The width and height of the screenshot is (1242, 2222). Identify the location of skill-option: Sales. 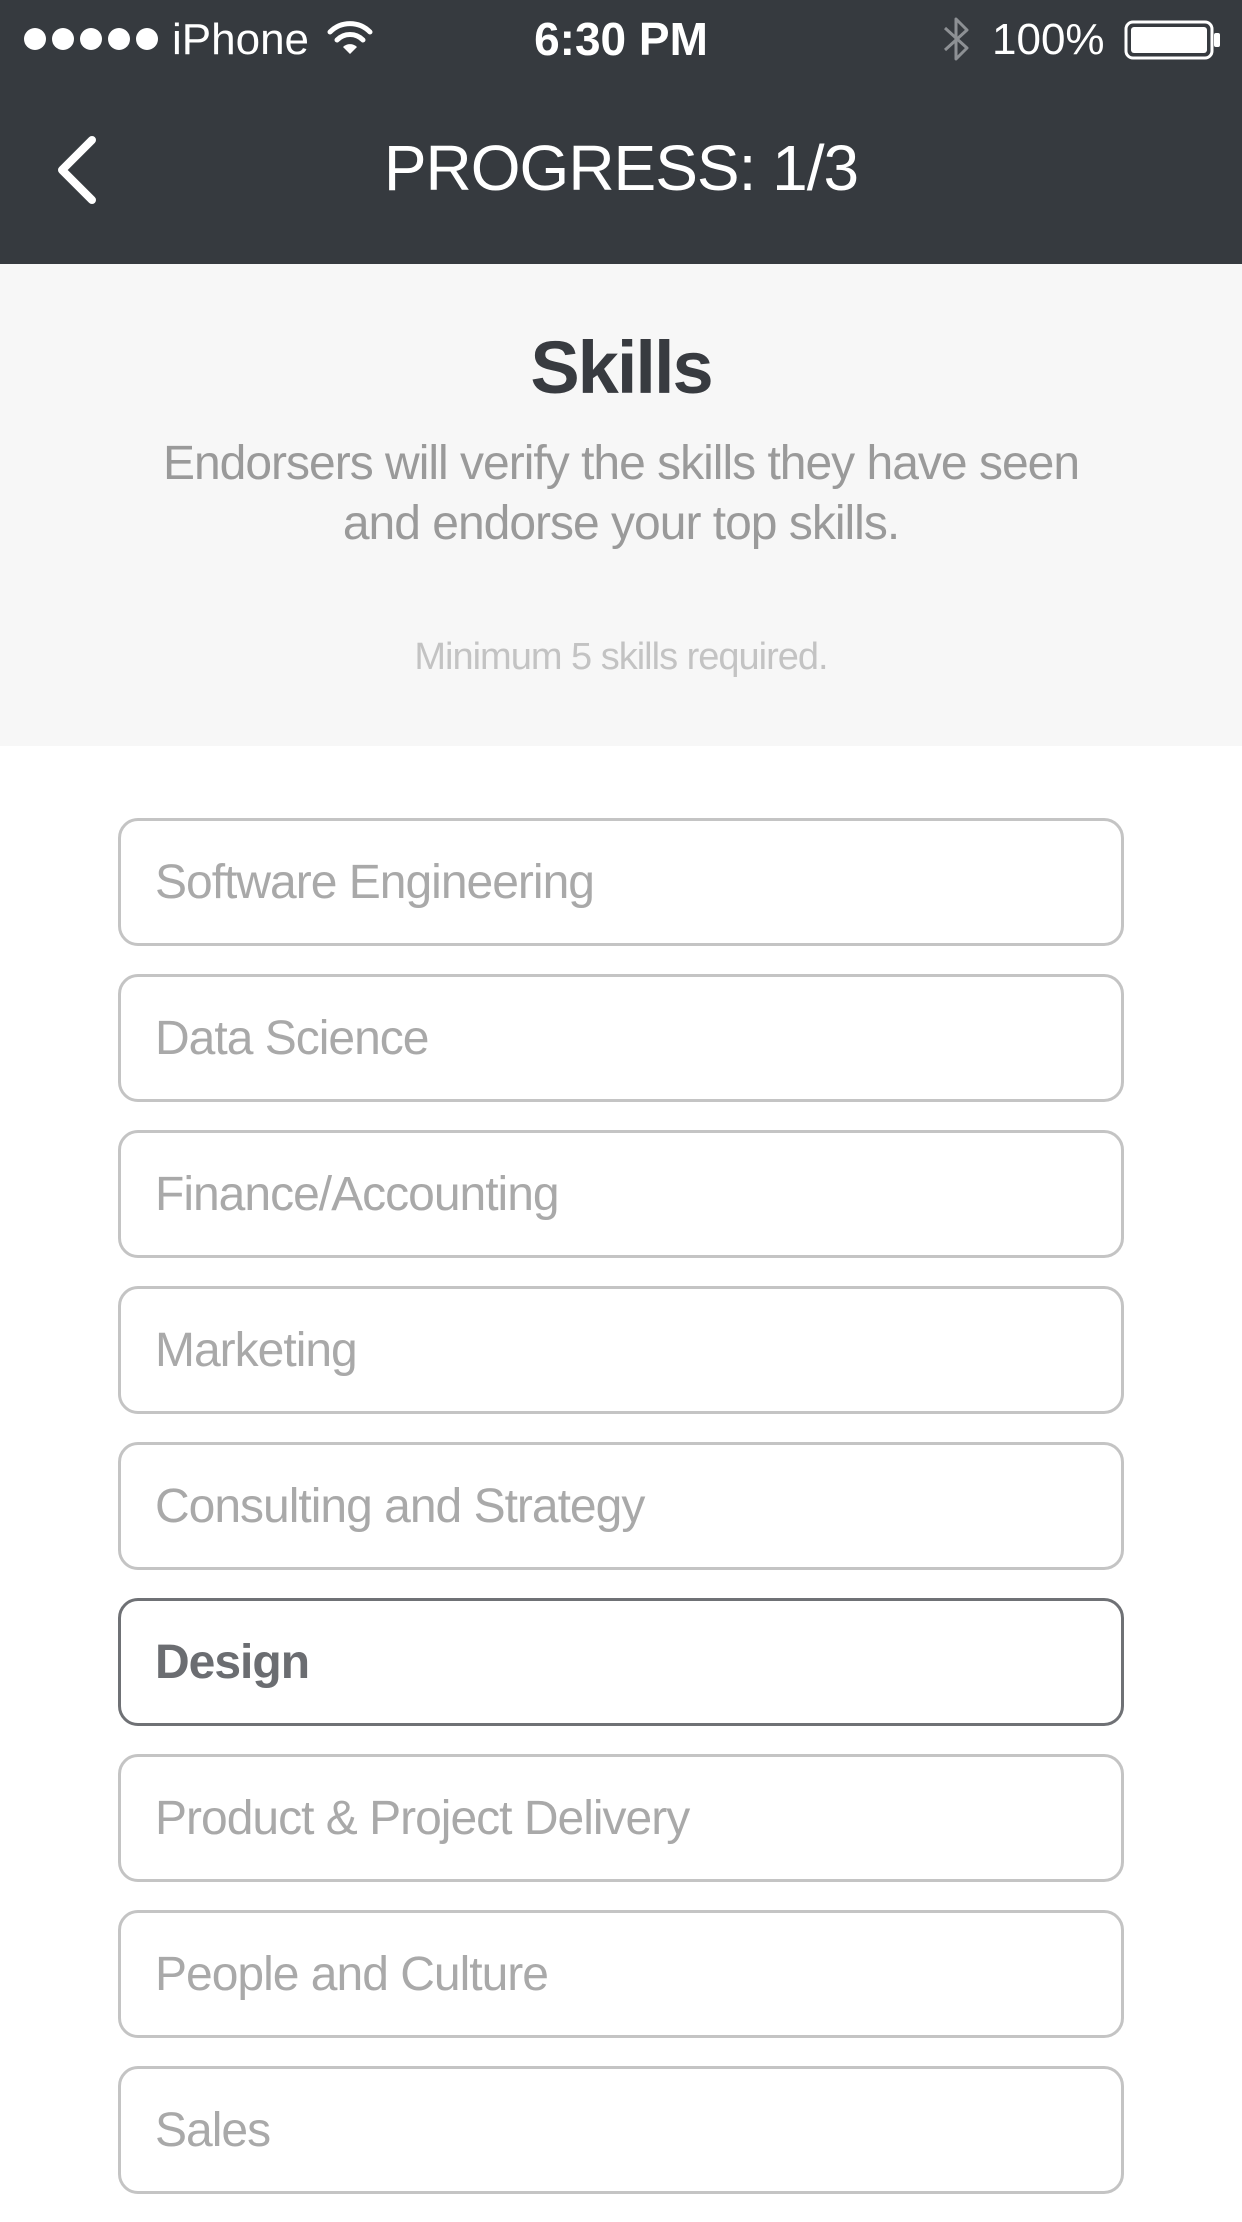
(621, 2130).